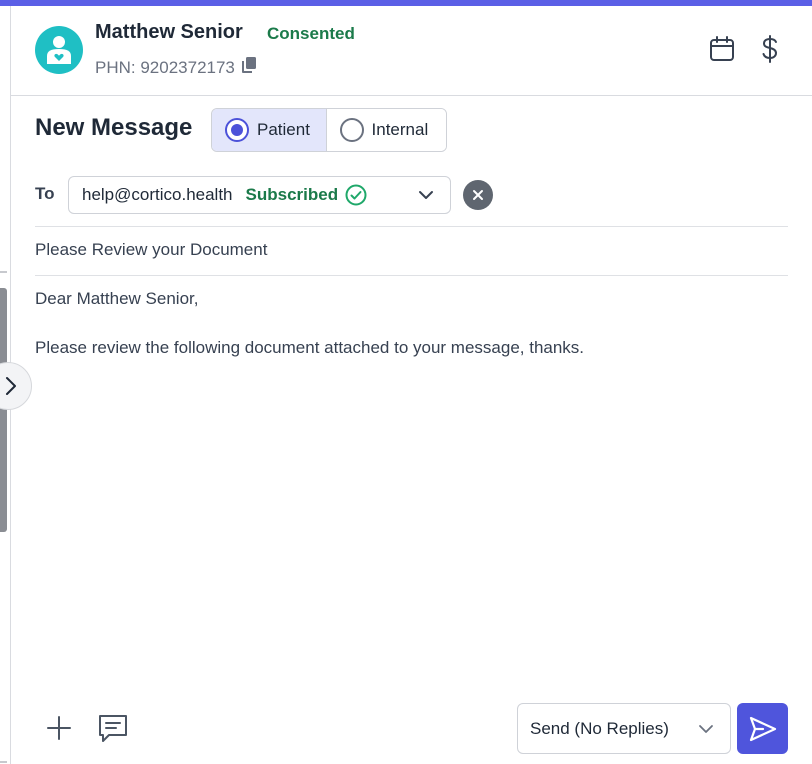  Describe the element at coordinates (11, 386) in the screenshot. I see `chevron-right-icon` at that location.